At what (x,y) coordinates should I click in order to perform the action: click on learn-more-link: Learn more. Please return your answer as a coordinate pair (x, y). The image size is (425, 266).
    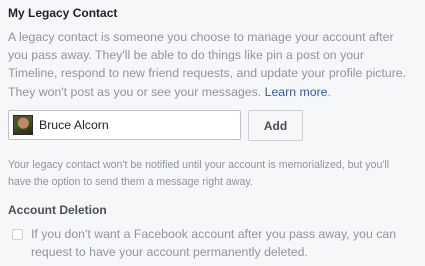
    Looking at the image, I should click on (296, 92).